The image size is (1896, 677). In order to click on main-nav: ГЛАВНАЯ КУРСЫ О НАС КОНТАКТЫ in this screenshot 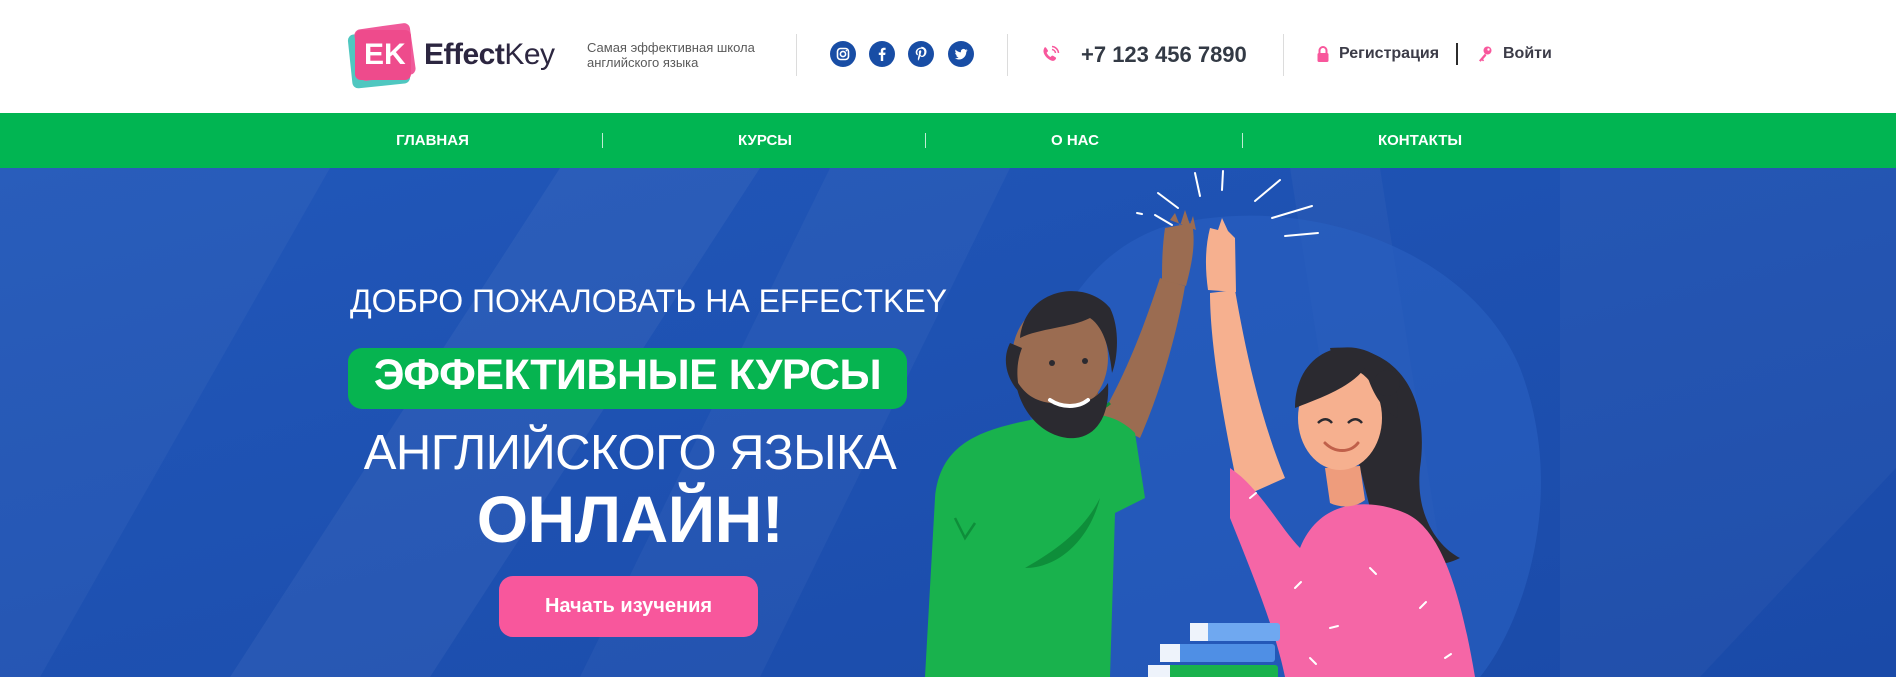, I will do `click(948, 140)`.